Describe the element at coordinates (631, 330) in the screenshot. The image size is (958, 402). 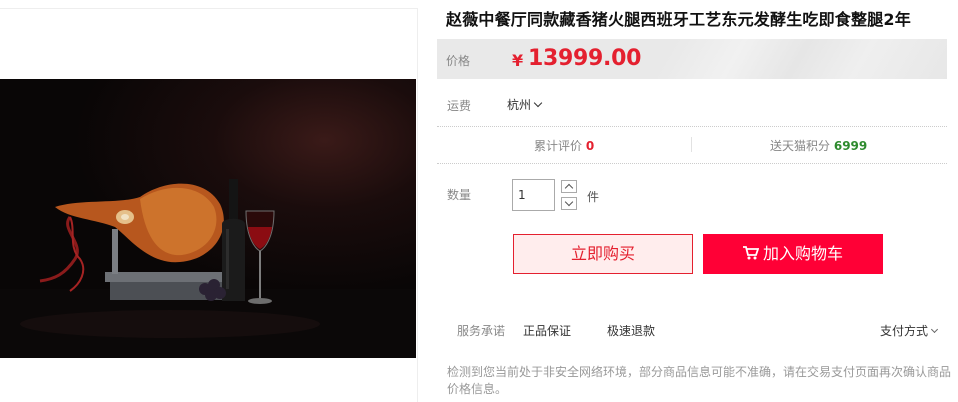
I see `service-fast-refund: 极速退款` at that location.